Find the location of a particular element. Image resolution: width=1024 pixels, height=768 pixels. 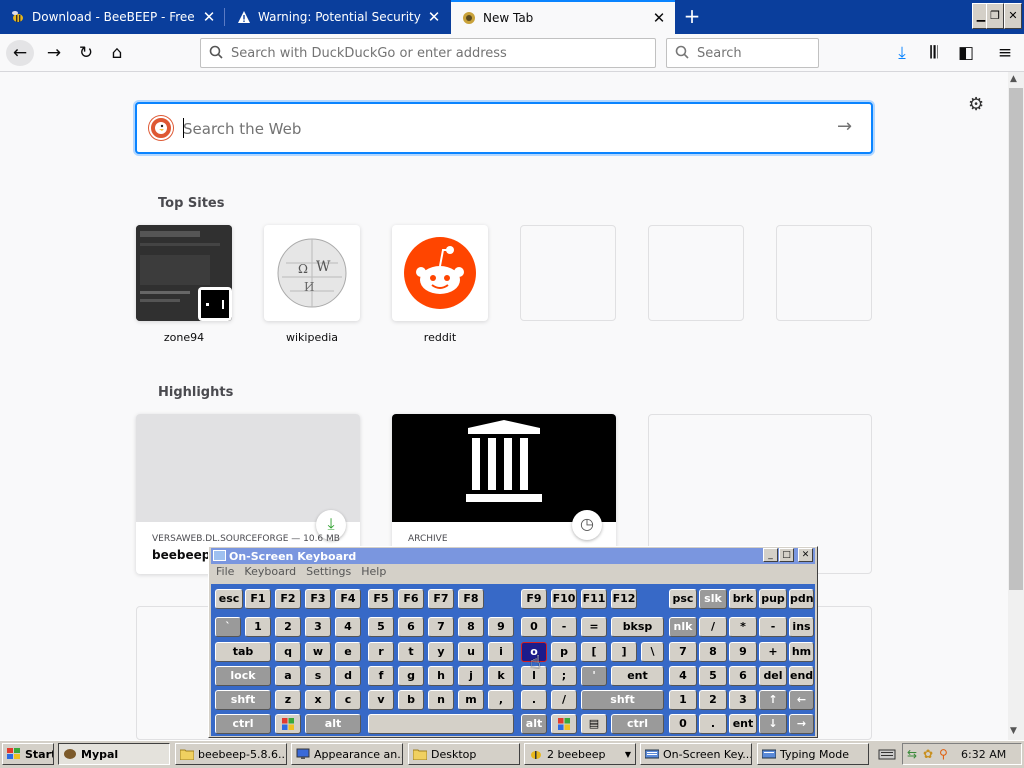

search-icon: ⚲ is located at coordinates (947, 754).